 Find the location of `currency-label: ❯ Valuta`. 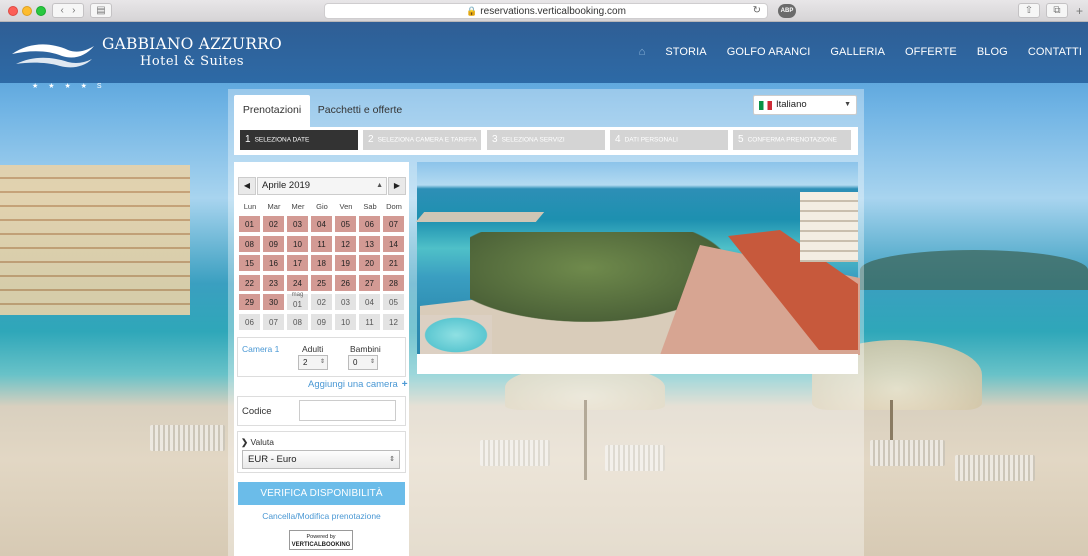

currency-label: ❯ Valuta is located at coordinates (257, 442).